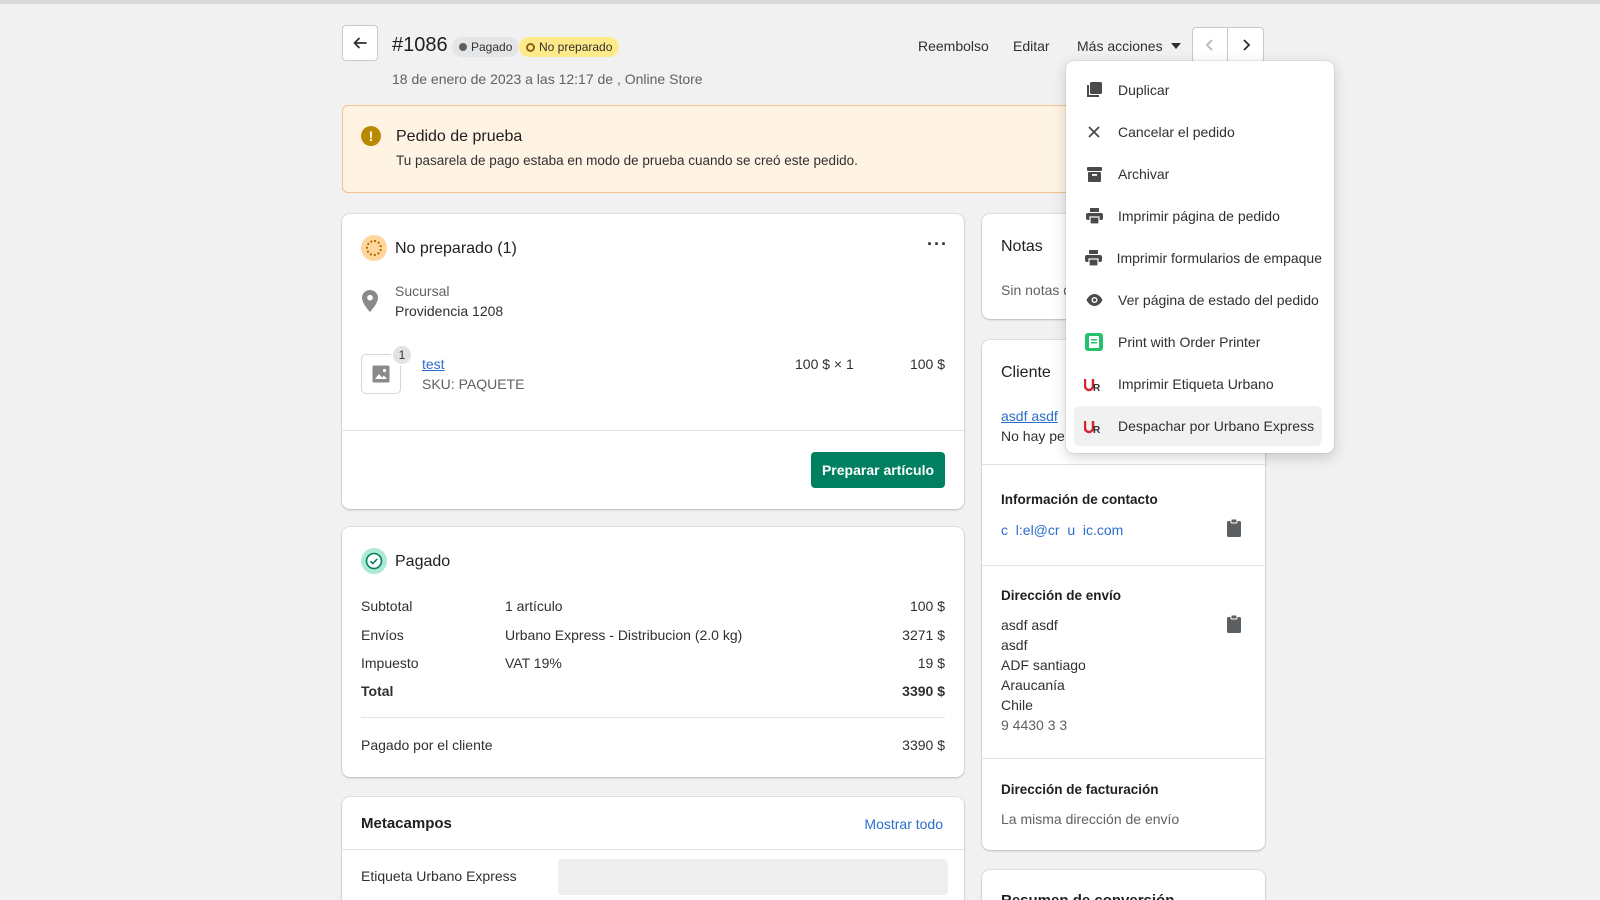 This screenshot has width=1600, height=900. I want to click on customer-title: Cliente, so click(1026, 372).